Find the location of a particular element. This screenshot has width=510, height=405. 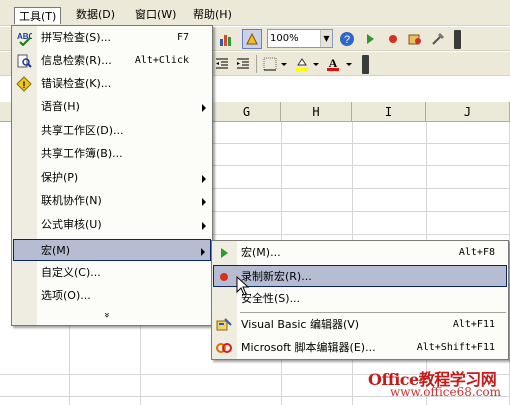

drawing-icon is located at coordinates (252, 39).